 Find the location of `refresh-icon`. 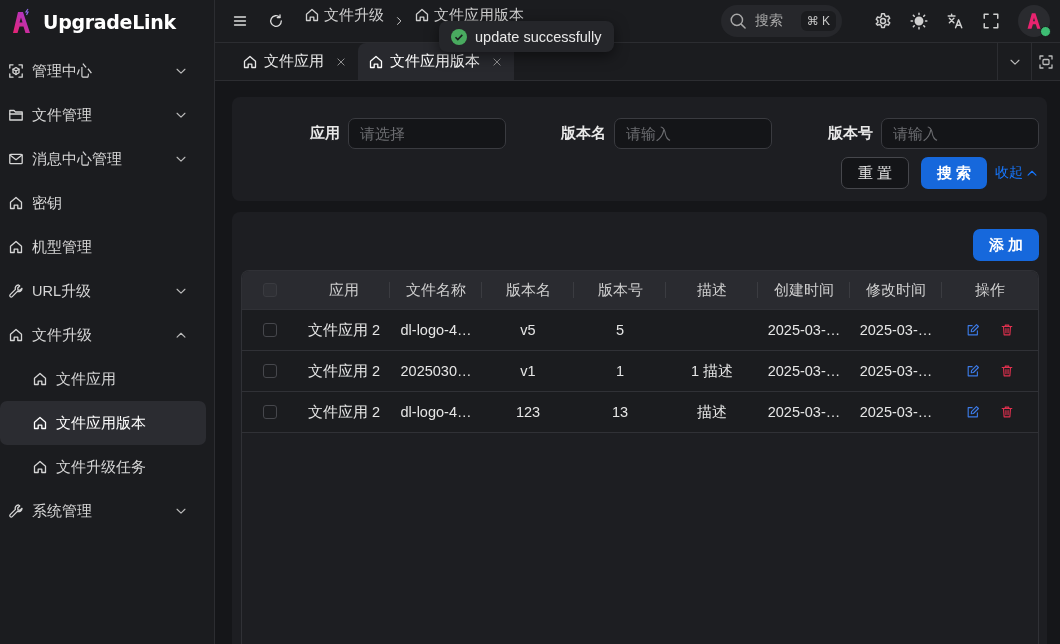

refresh-icon is located at coordinates (276, 21).